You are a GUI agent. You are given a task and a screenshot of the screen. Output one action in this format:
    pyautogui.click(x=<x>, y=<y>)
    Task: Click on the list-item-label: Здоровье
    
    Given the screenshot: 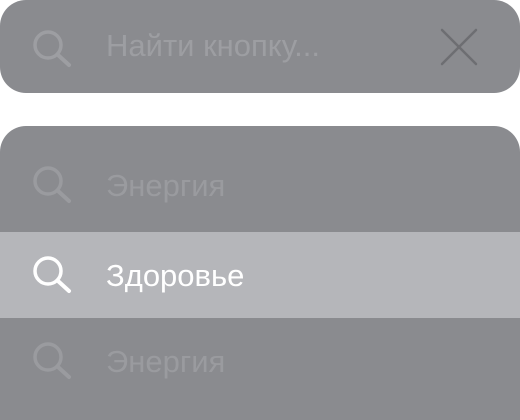 What is the action you would take?
    pyautogui.click(x=175, y=275)
    